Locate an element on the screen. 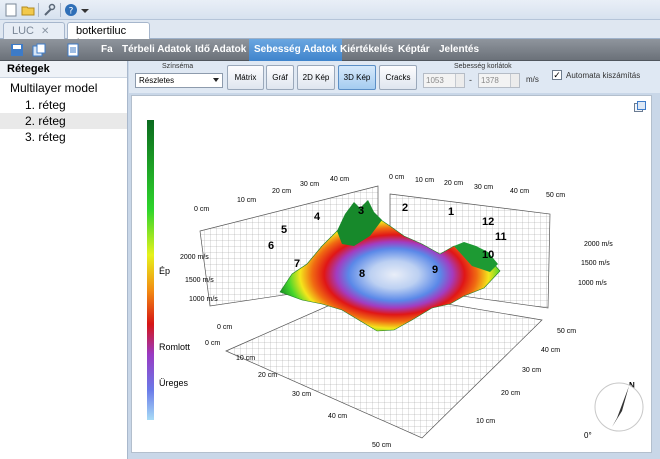 Image resolution: width=660 pixels, height=459 pixels. left-wall-cm-label: 10 cm is located at coordinates (246, 200).